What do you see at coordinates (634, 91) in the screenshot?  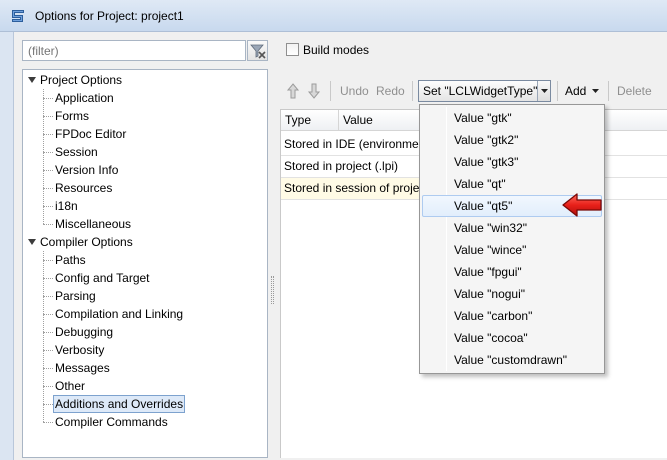 I see `delete-button: Delete` at bounding box center [634, 91].